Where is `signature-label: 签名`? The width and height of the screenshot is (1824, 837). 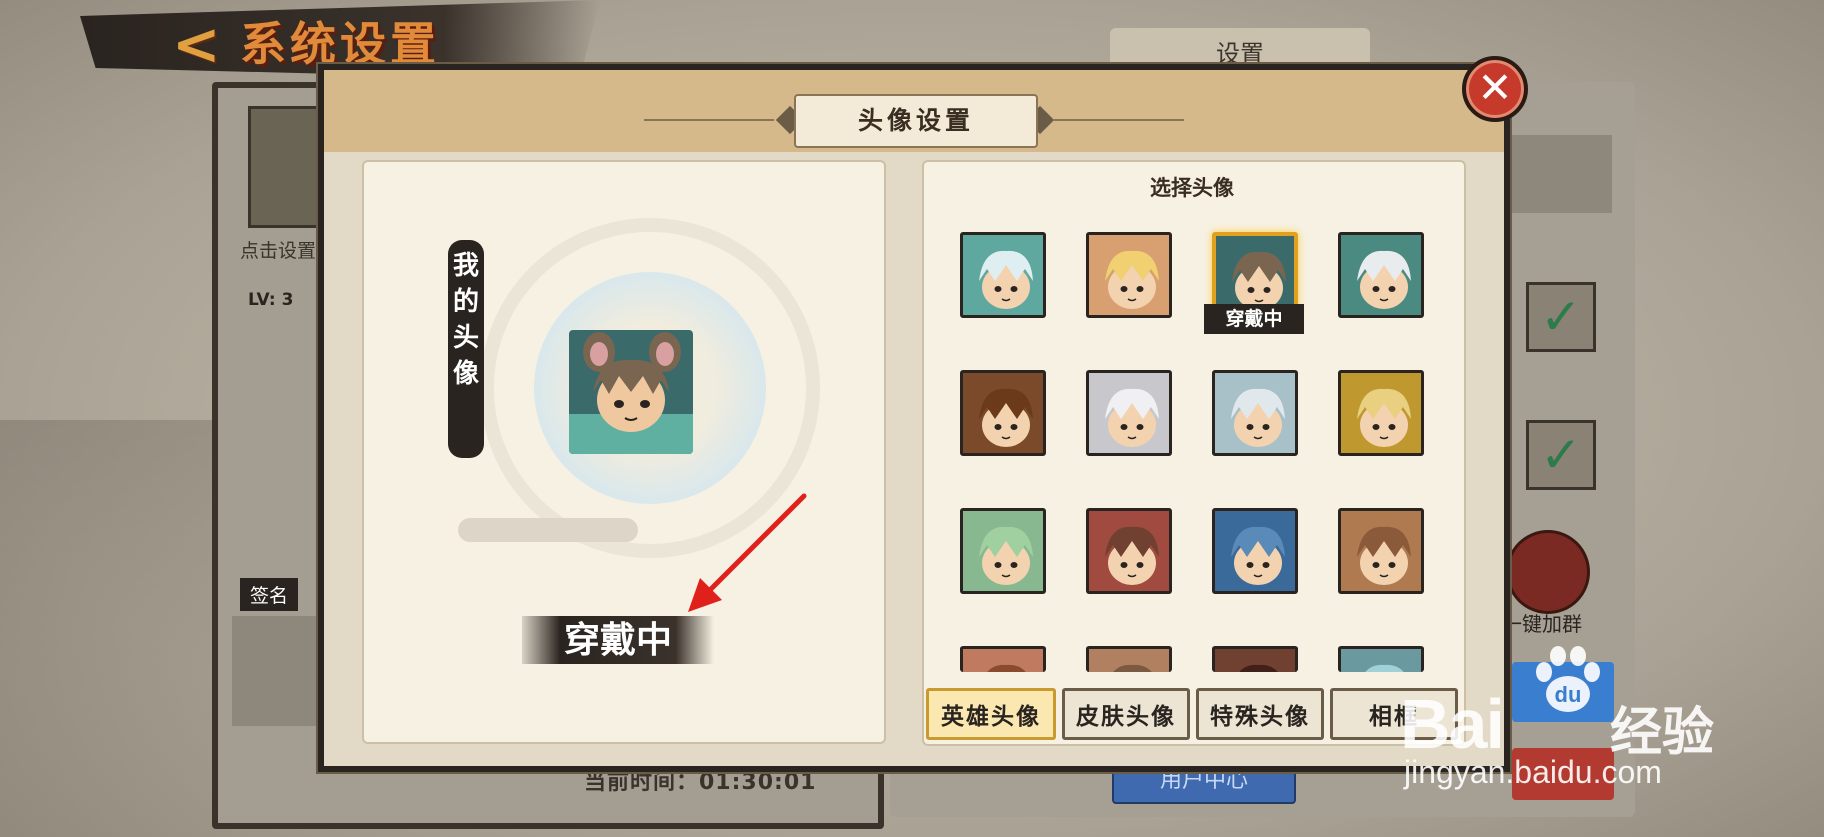 signature-label: 签名 is located at coordinates (269, 594).